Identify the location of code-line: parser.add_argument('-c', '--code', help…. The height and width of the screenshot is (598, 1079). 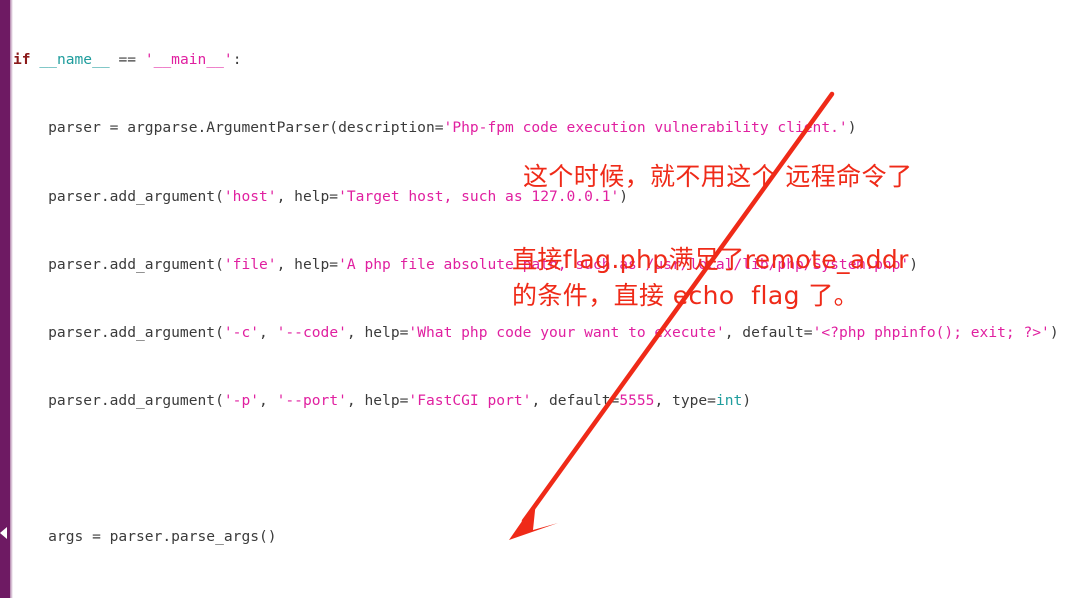
(539, 332).